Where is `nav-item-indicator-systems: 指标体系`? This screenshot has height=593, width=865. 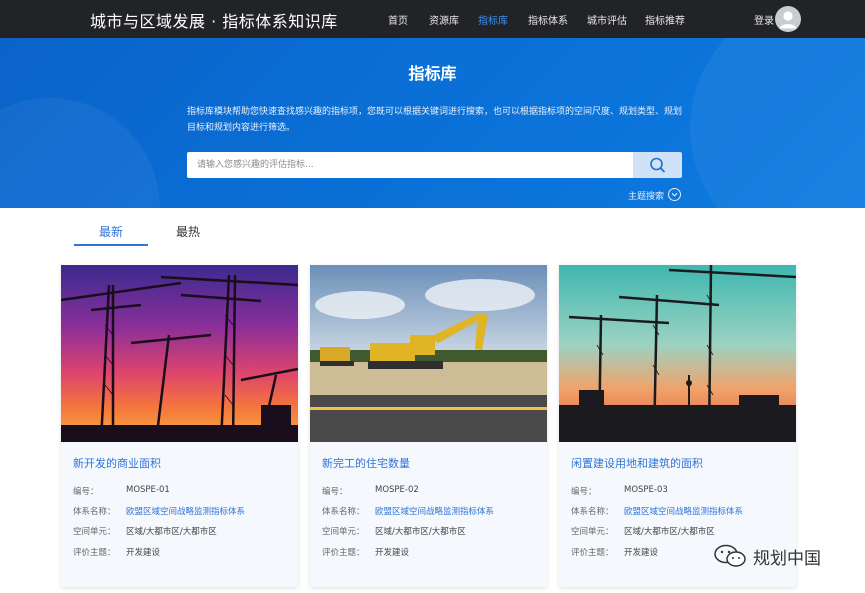
nav-item-indicator-systems: 指标体系 is located at coordinates (548, 19).